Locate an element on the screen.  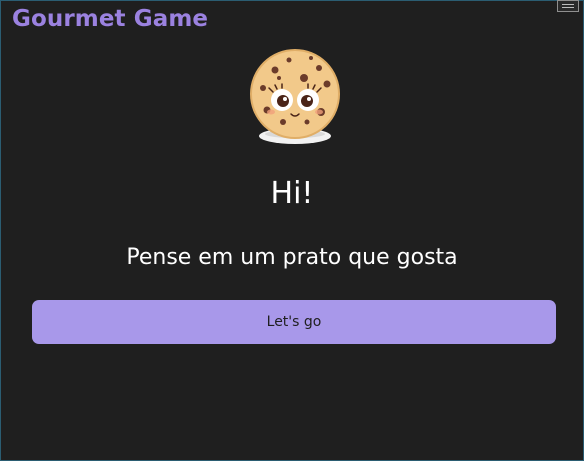
greeting-heading: Hi! is located at coordinates (292, 193).